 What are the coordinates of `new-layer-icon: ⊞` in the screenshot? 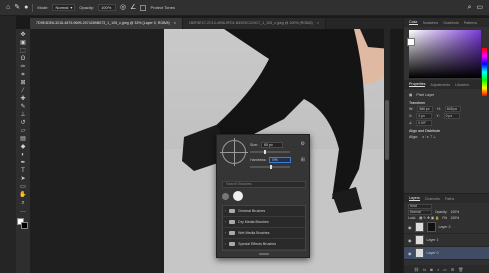 It's located at (452, 269).